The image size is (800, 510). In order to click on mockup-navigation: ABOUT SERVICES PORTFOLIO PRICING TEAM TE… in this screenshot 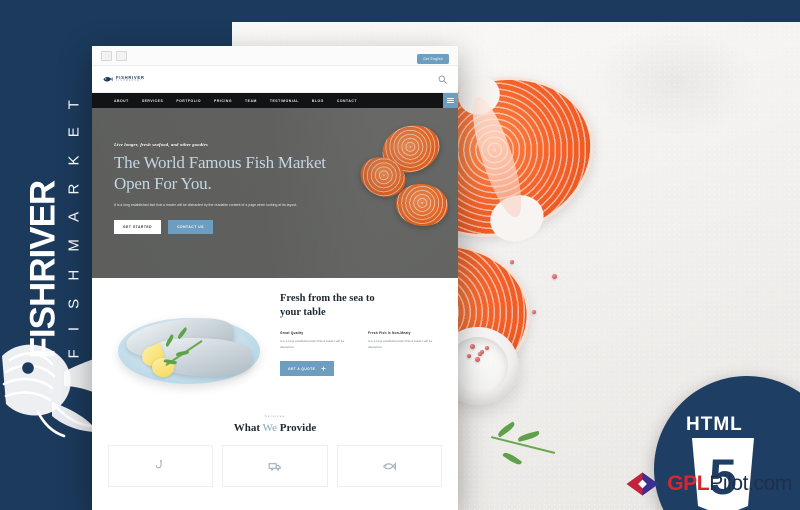, I will do `click(275, 100)`.